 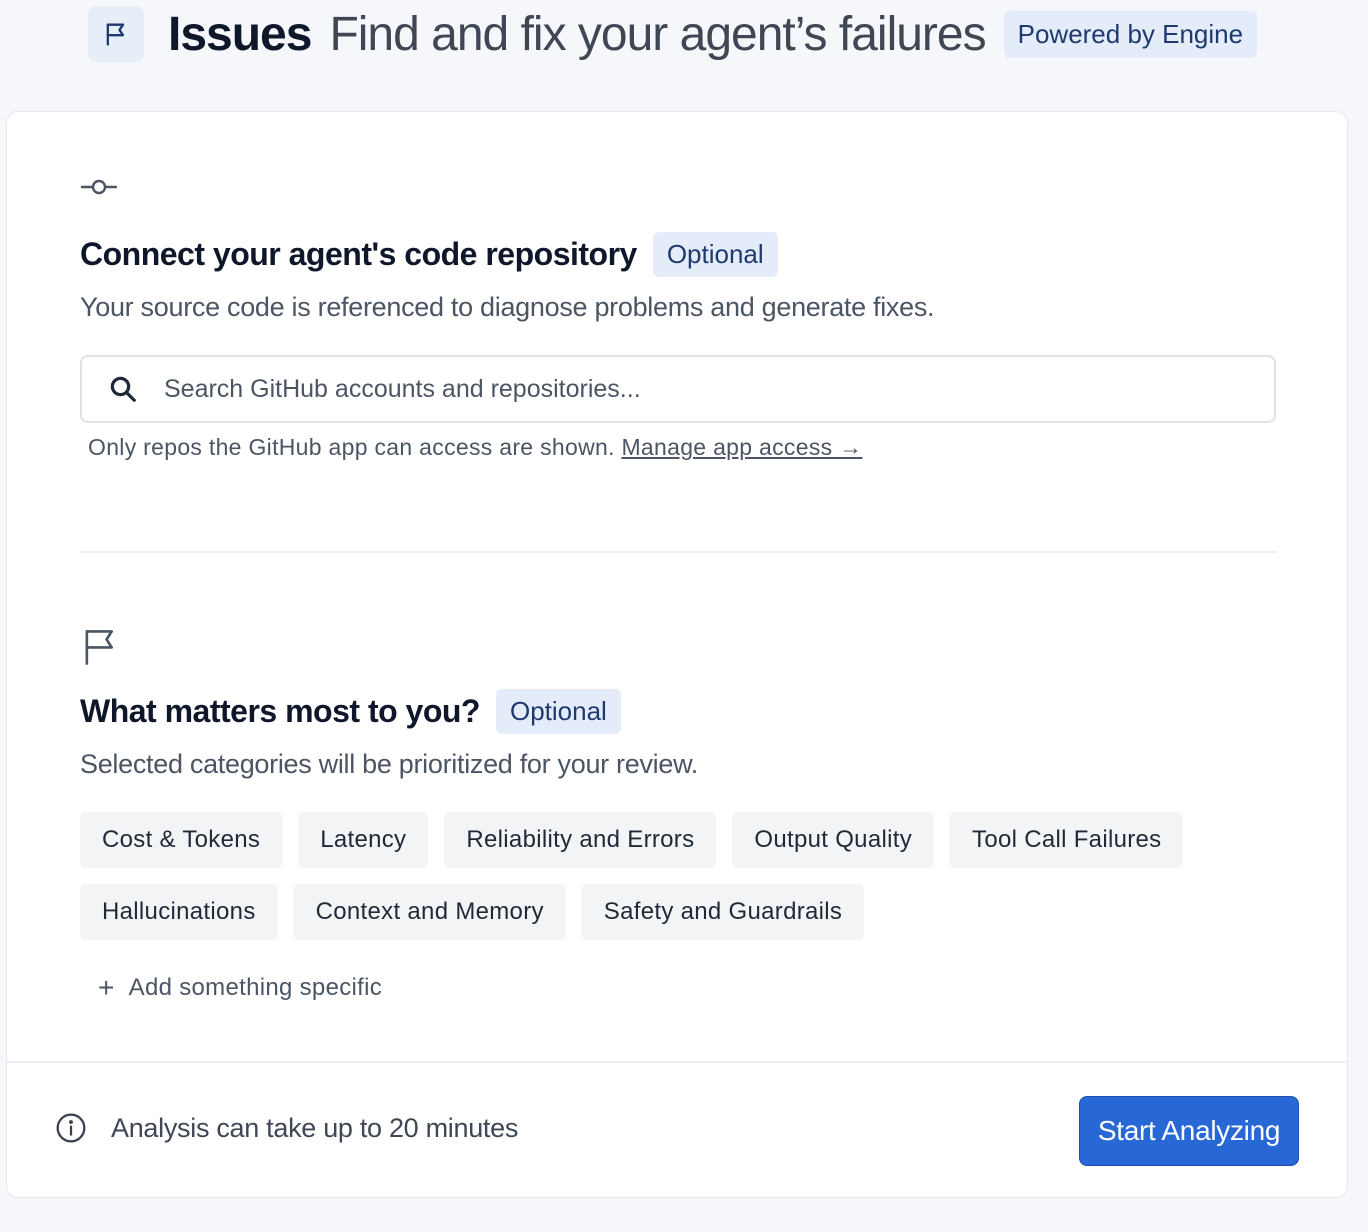 What do you see at coordinates (240, 34) in the screenshot?
I see `page-title: Issues` at bounding box center [240, 34].